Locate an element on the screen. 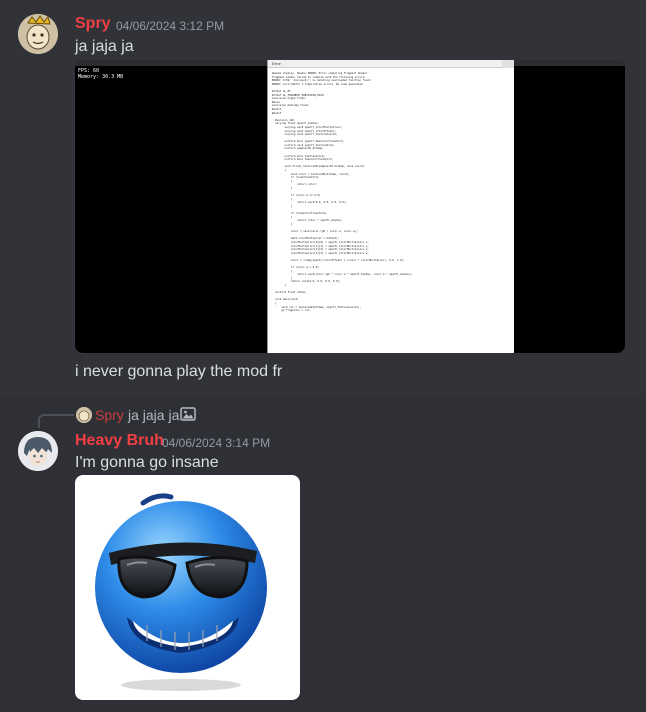  cool-emoji-image is located at coordinates (181, 592).